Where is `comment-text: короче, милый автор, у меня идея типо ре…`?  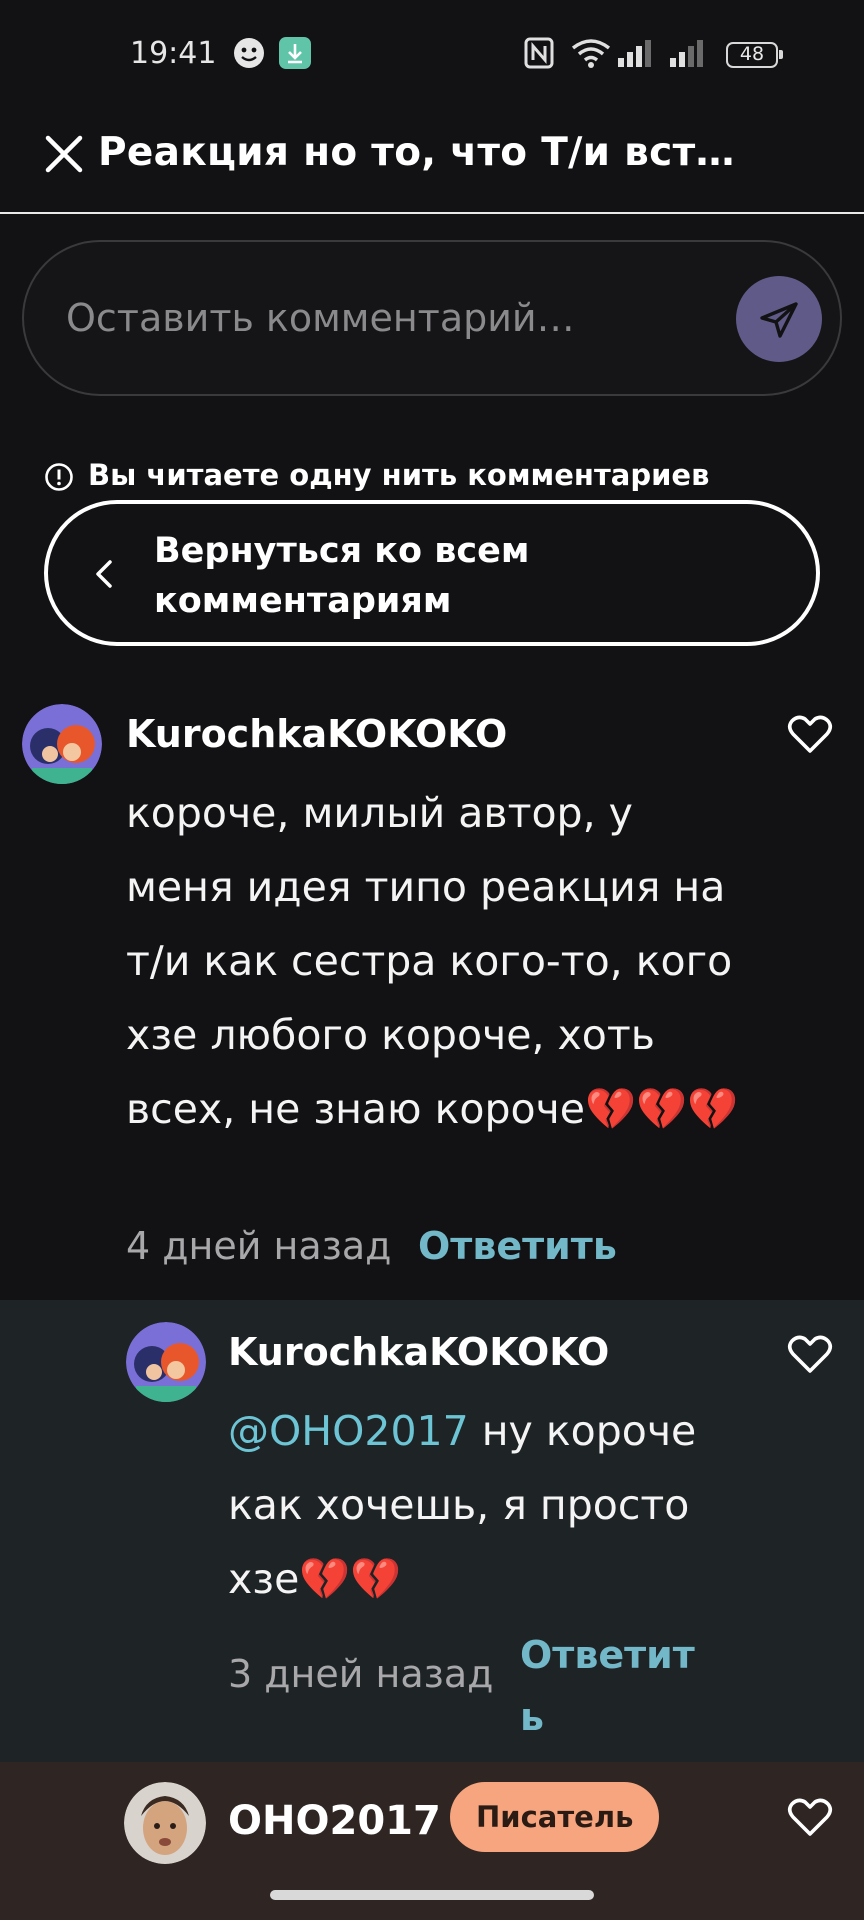 comment-text: короче, милый автор, у меня идея типо ре… is located at coordinates (432, 961).